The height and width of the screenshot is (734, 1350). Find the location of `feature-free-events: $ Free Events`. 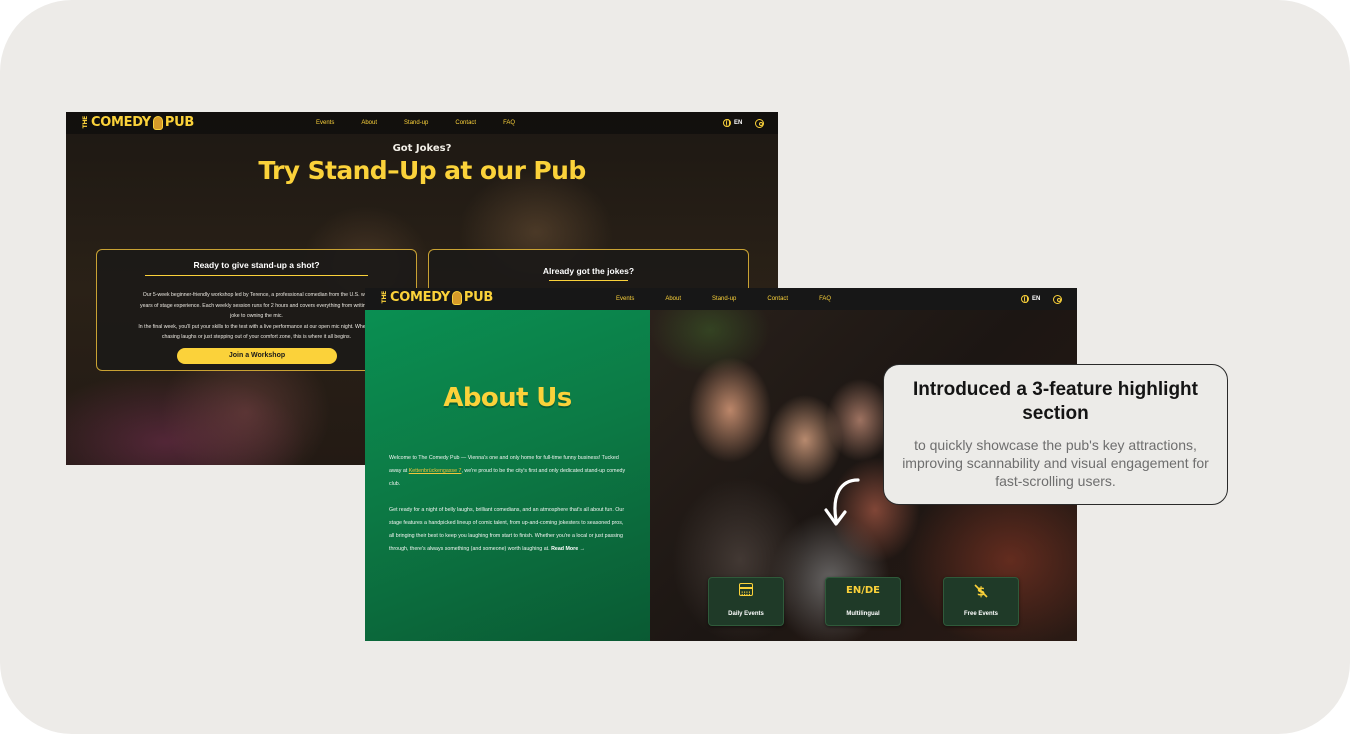

feature-free-events: $ Free Events is located at coordinates (981, 601).